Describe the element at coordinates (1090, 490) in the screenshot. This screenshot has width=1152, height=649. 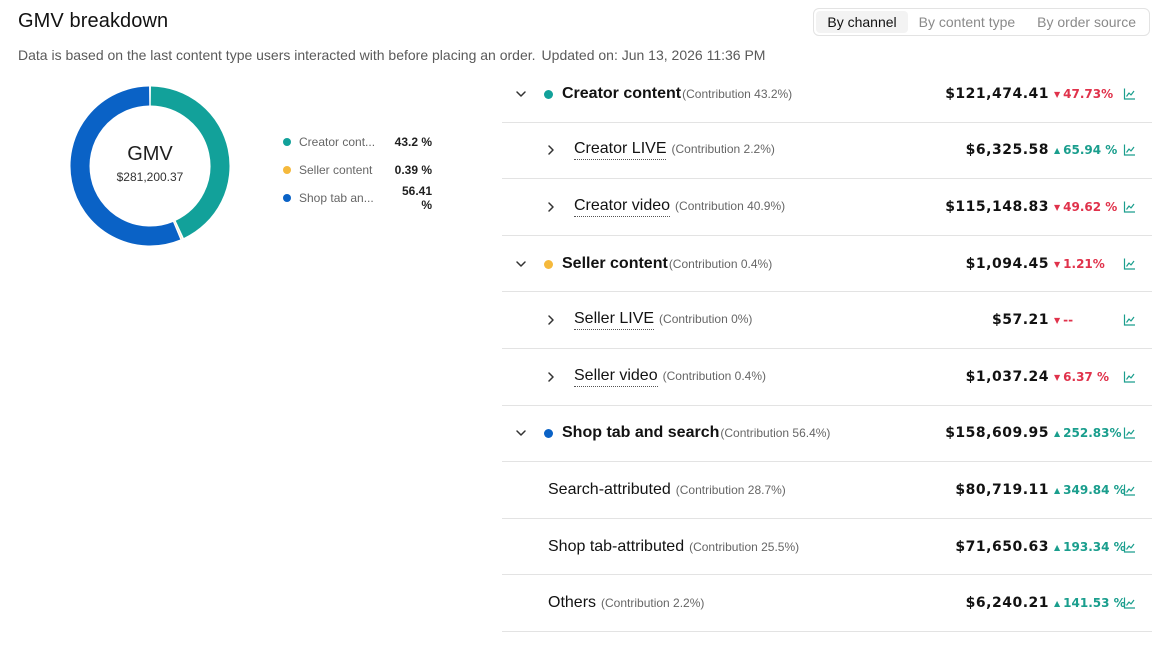
I see `row-change: ▲ 349.84 %` at that location.